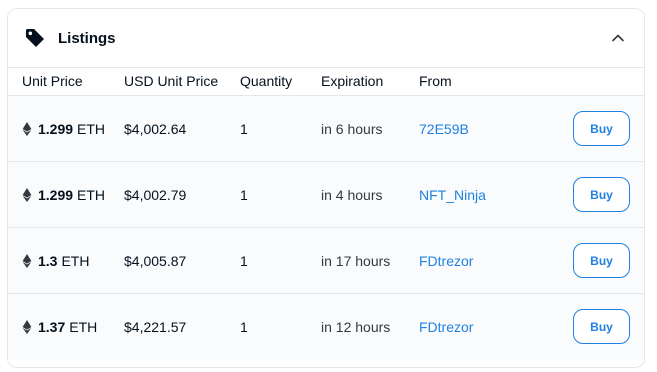 The height and width of the screenshot is (372, 657). What do you see at coordinates (155, 261) in the screenshot?
I see `usd-price-cell: $4,005.87` at bounding box center [155, 261].